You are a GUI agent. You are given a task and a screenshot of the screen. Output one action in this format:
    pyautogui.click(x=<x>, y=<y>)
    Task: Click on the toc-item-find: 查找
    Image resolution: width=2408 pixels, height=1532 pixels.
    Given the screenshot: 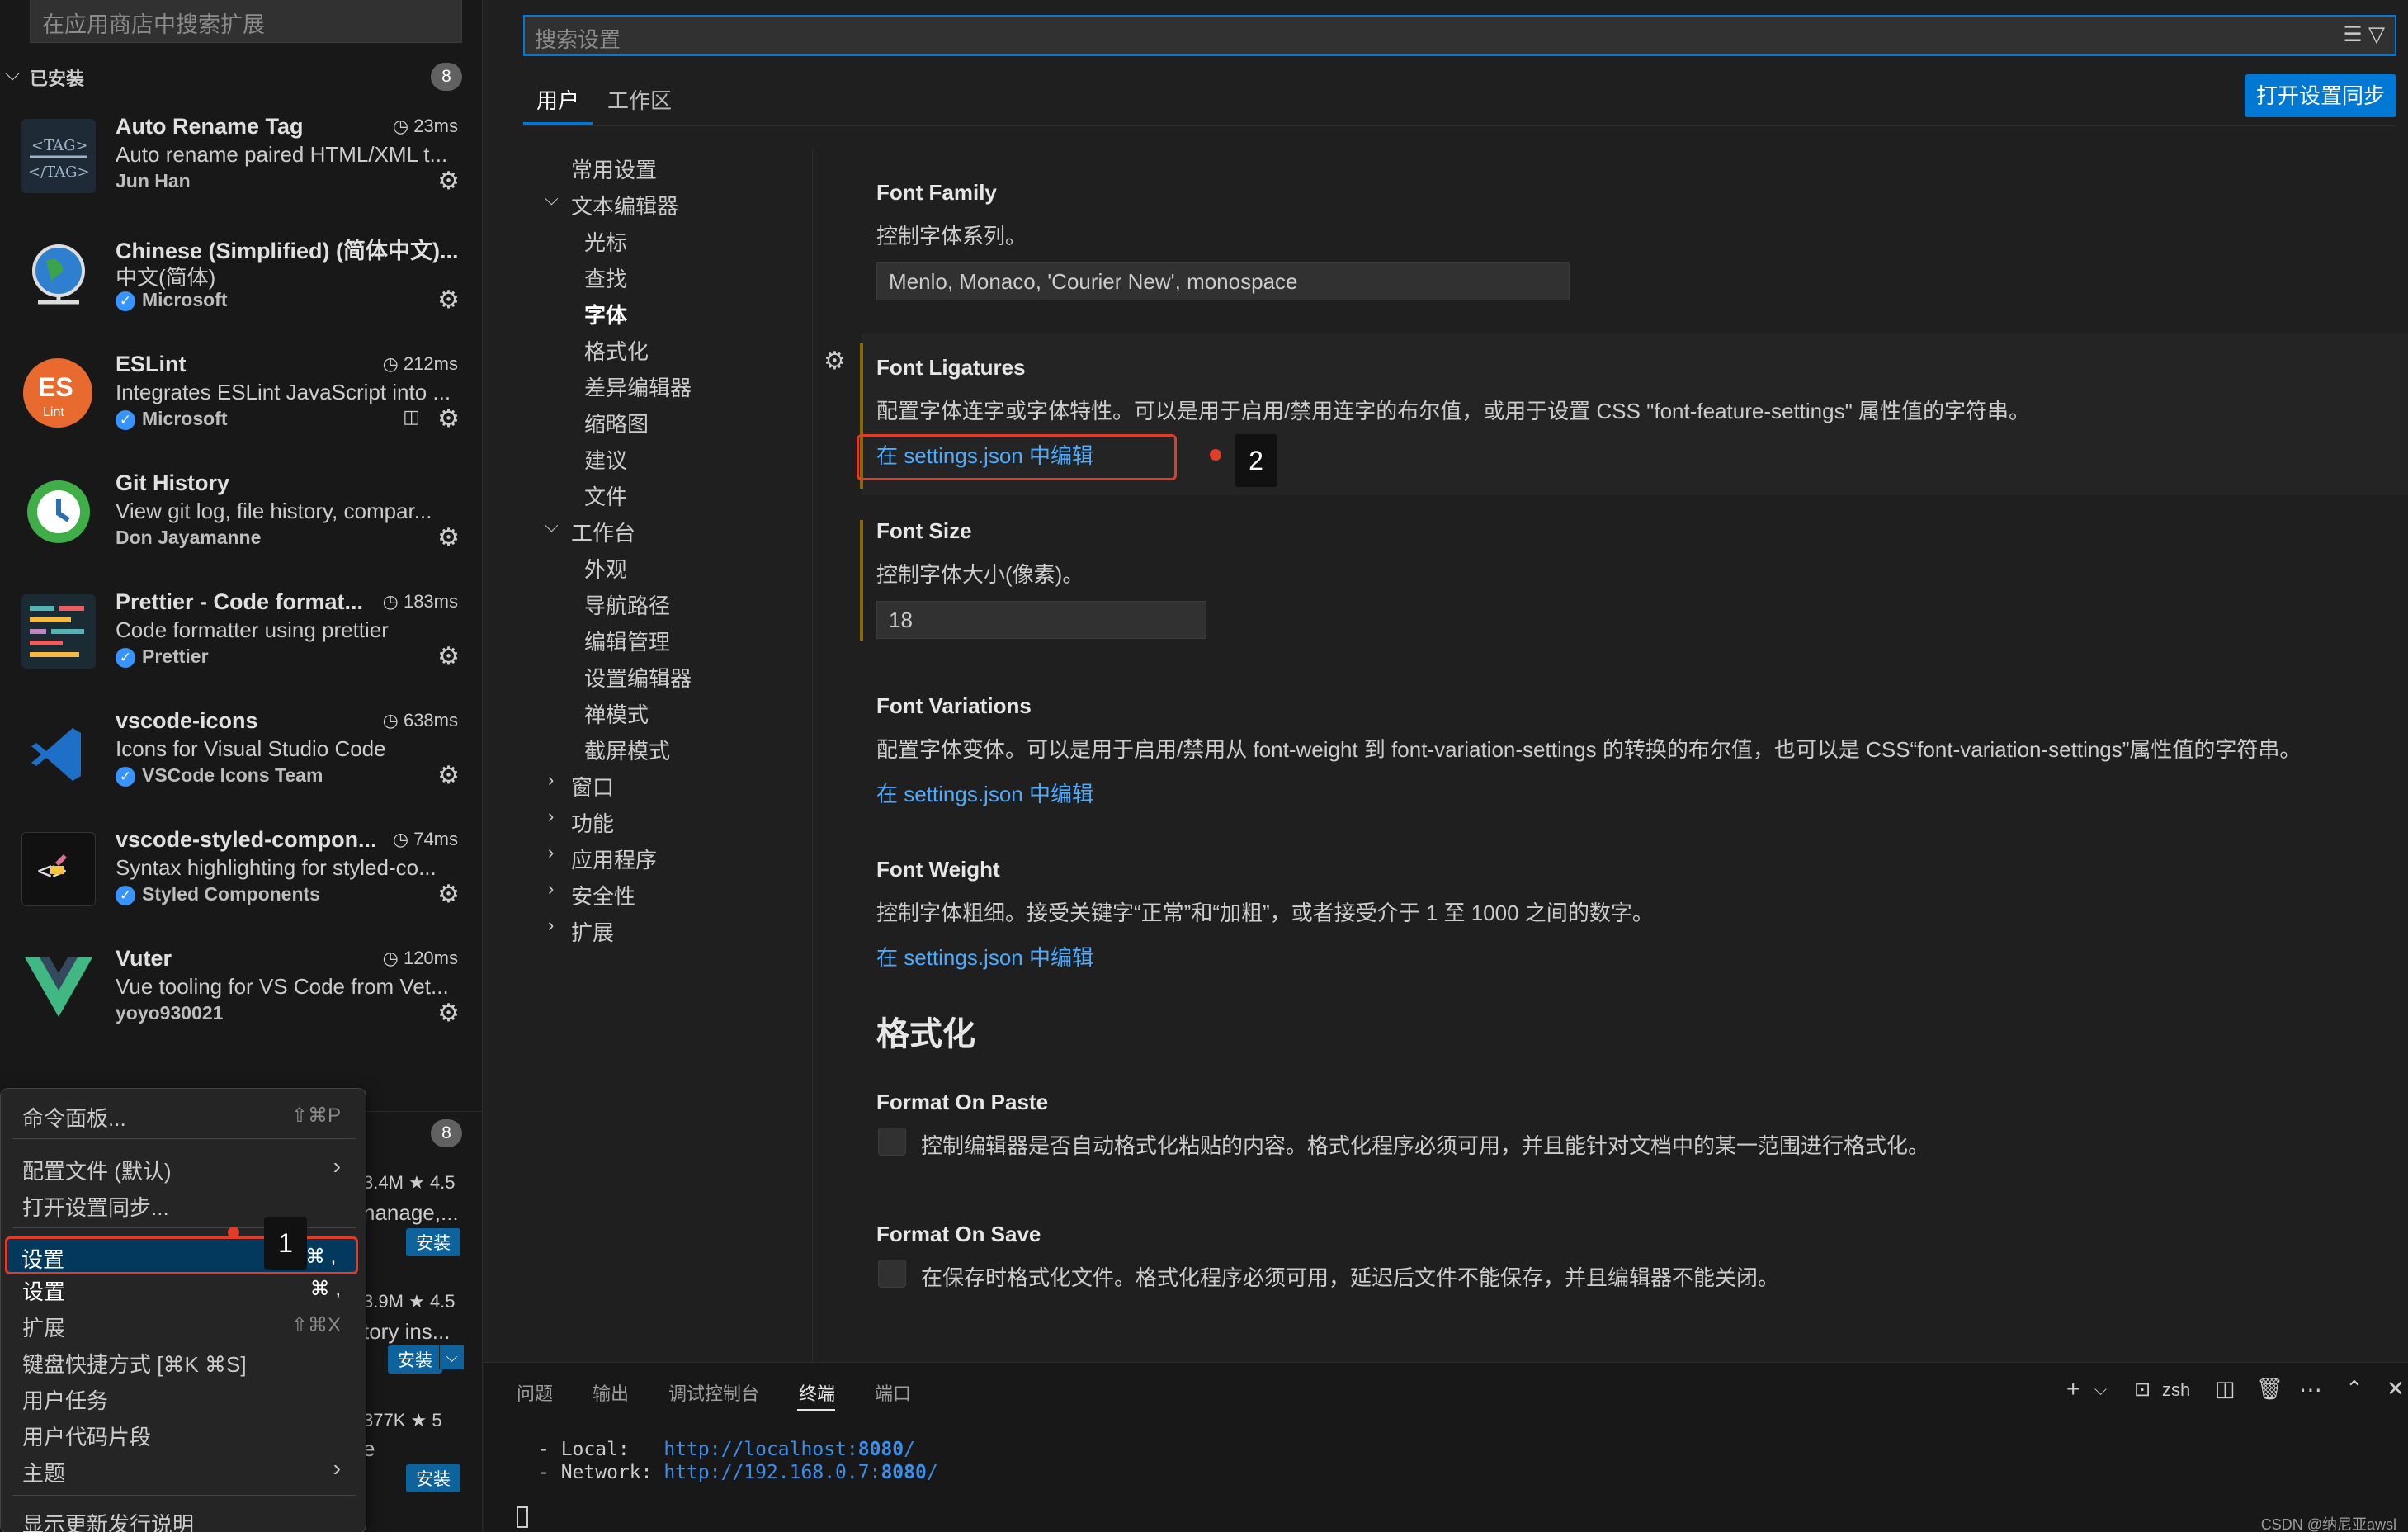 What is the action you would take?
    pyautogui.click(x=605, y=278)
    